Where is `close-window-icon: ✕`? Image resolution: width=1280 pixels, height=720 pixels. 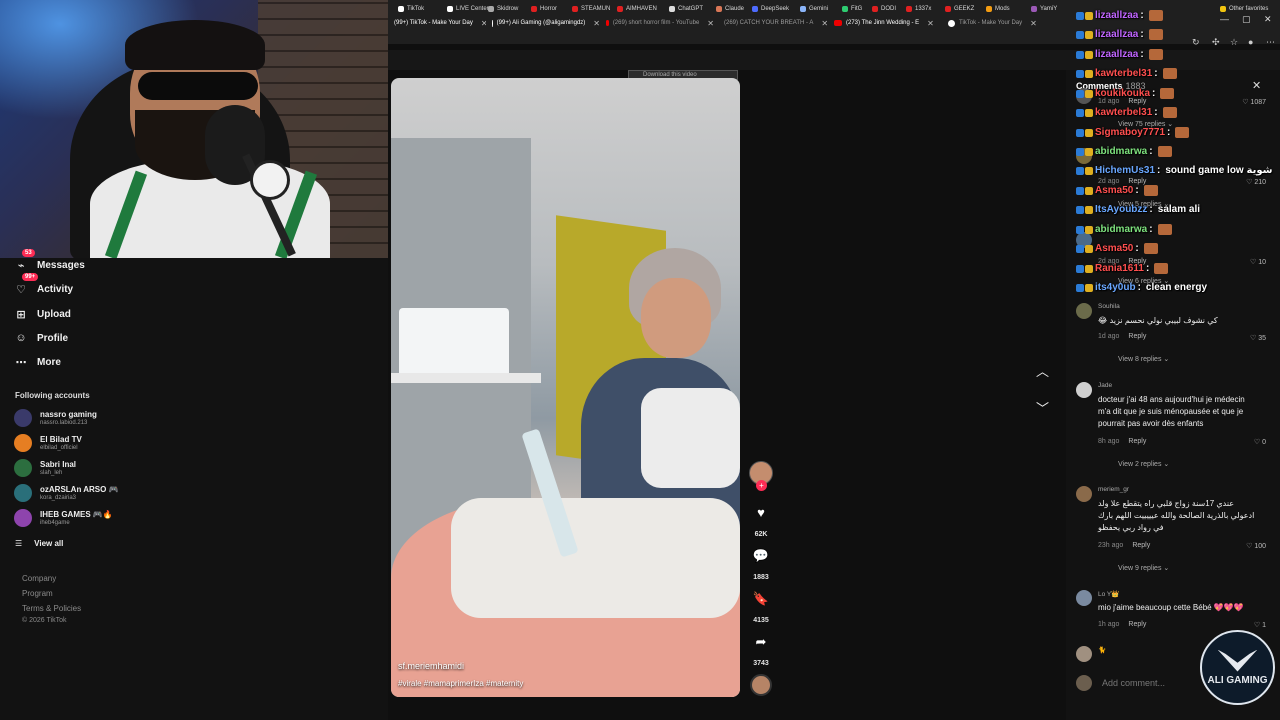
close-window-icon: ✕ is located at coordinates (1268, 19).